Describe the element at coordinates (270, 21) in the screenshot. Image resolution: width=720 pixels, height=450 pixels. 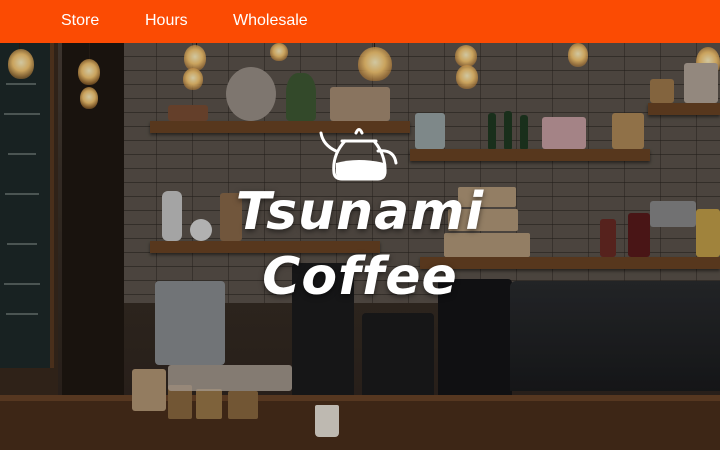
I see `nav-link-wholesale: Wholesale` at that location.